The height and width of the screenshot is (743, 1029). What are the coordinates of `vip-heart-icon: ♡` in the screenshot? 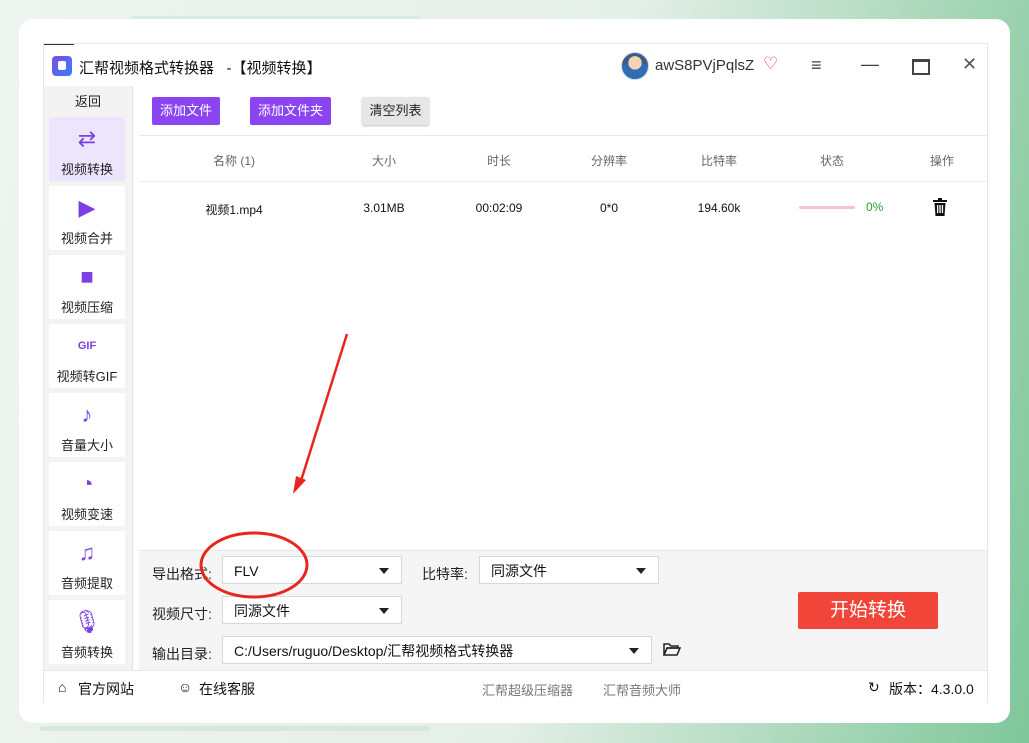 It's located at (770, 64).